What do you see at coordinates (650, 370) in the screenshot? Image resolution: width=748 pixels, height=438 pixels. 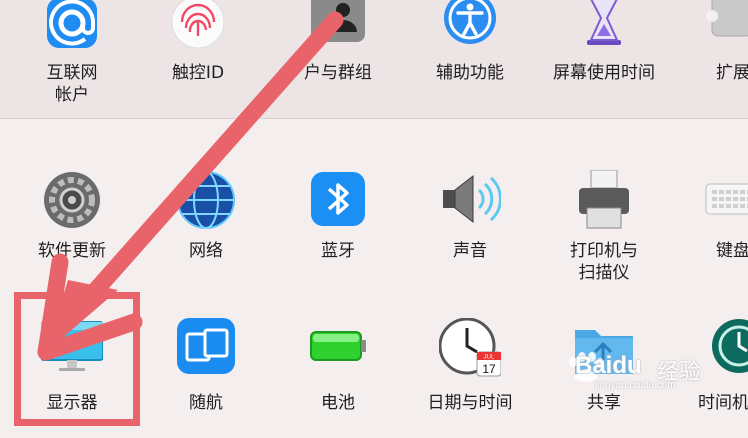 I see `baidu-watermark: Baidu 经验 jingyan.baidu.com` at bounding box center [650, 370].